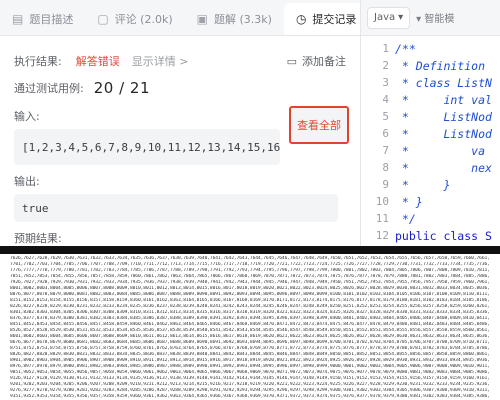  I want to click on tab-icon: ▣, so click(202, 19).